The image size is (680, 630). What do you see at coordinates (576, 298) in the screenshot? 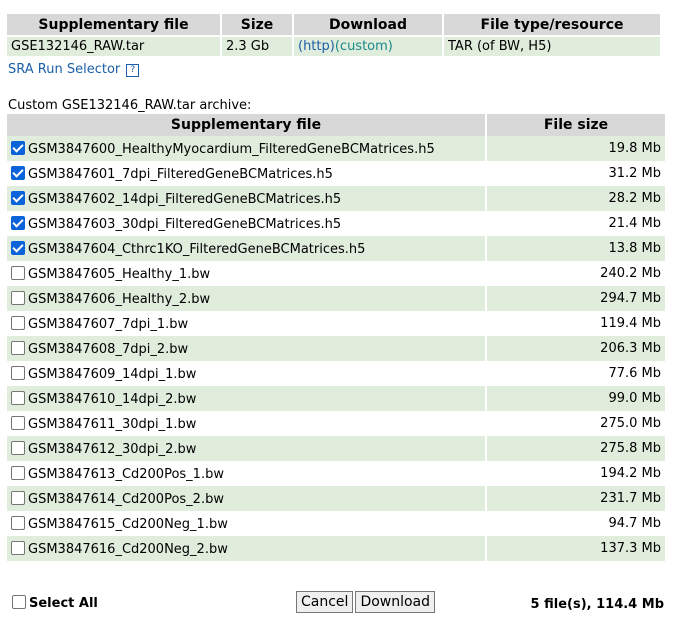
I see `file-size: 294.7 Mb` at bounding box center [576, 298].